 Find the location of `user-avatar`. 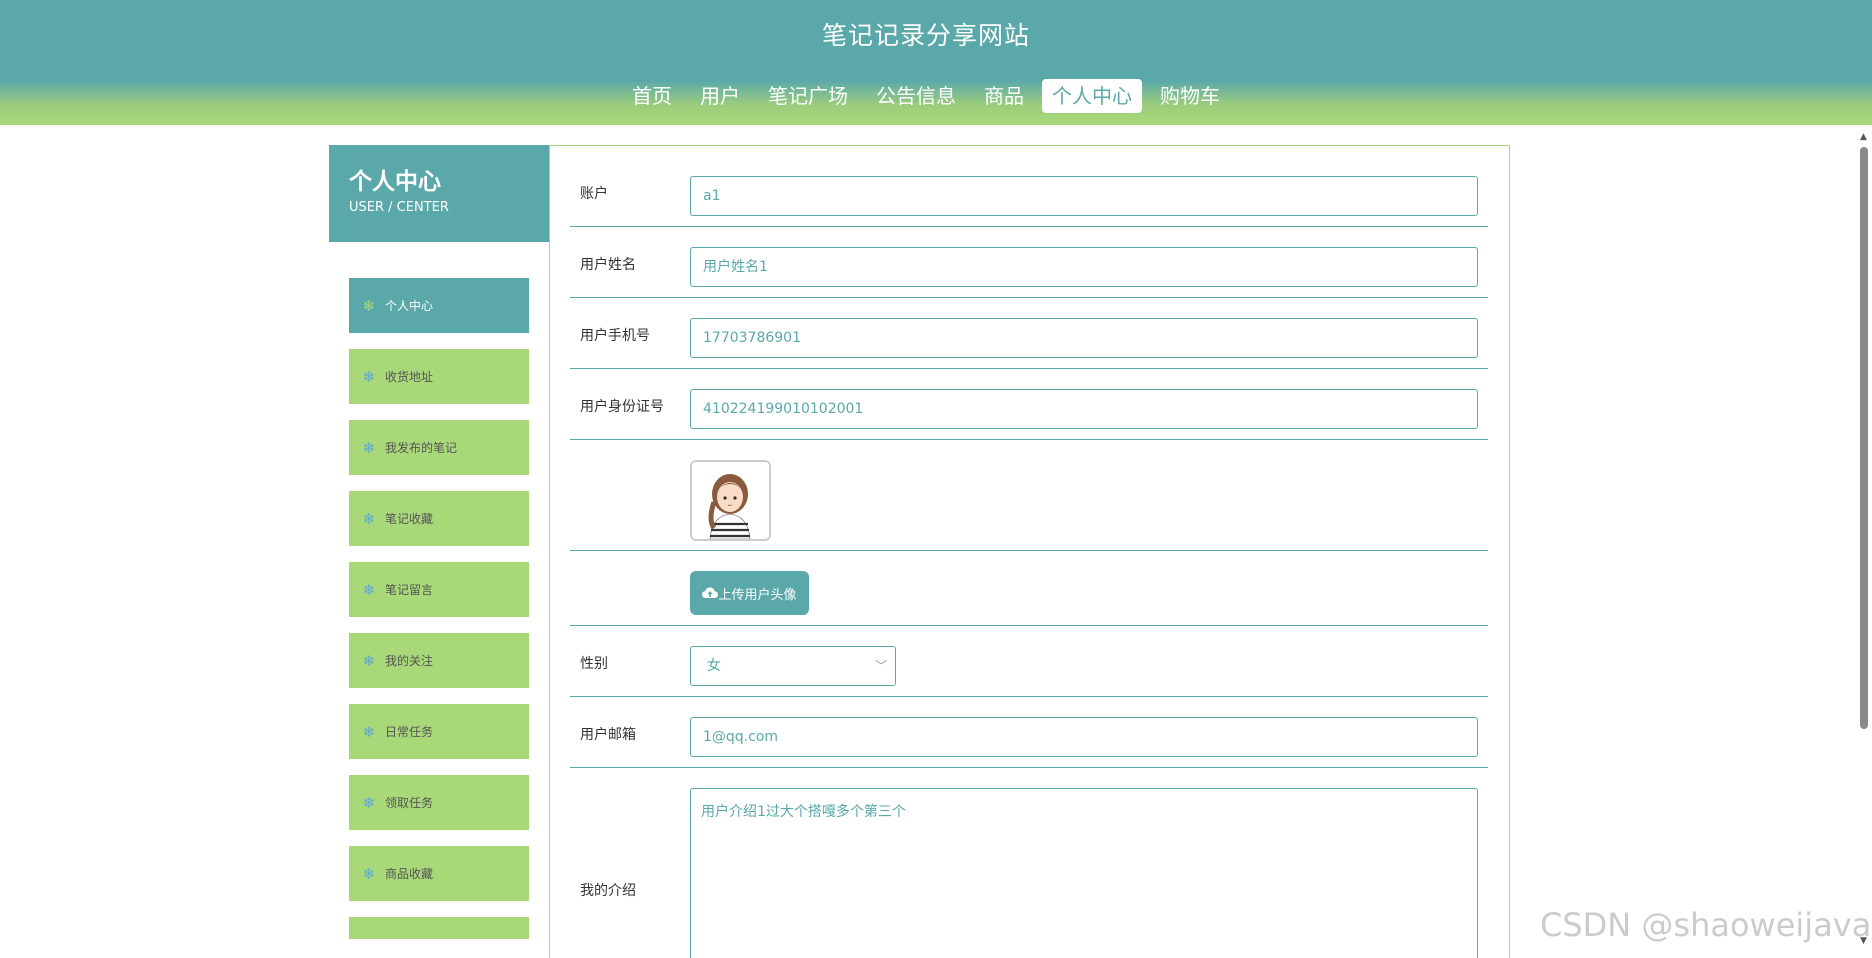

user-avatar is located at coordinates (730, 500).